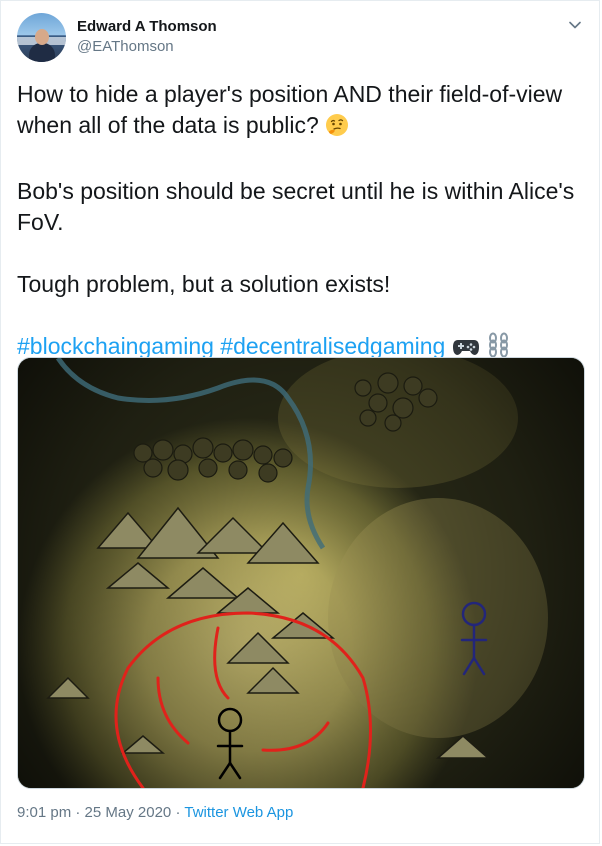  Describe the element at coordinates (128, 812) in the screenshot. I see `tweet-date: 25 May 2020` at that location.